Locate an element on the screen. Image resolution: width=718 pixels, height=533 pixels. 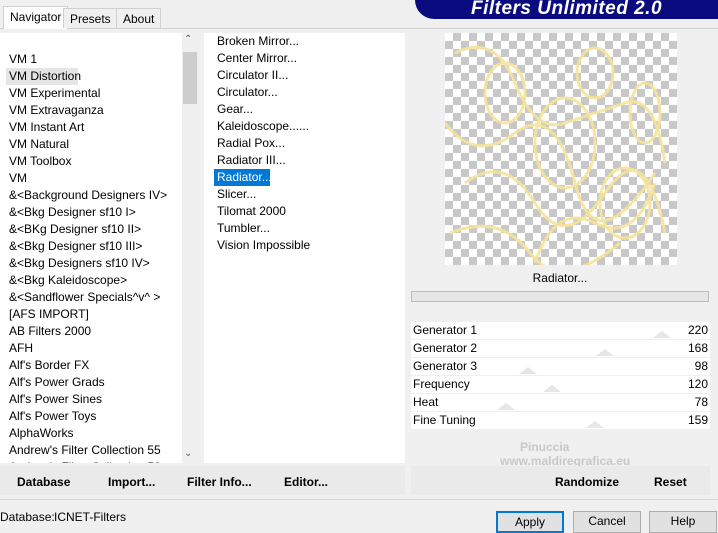
param-slider: Fine Tuning 159 is located at coordinates (560, 421).